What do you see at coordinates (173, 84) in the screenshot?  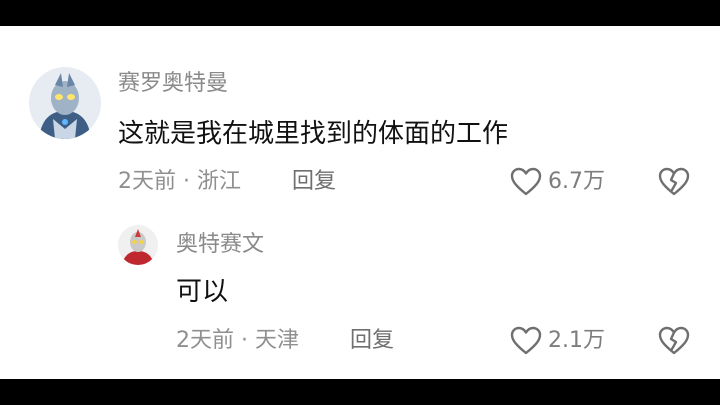 I see `comment-username: 赛罗奥特曼` at bounding box center [173, 84].